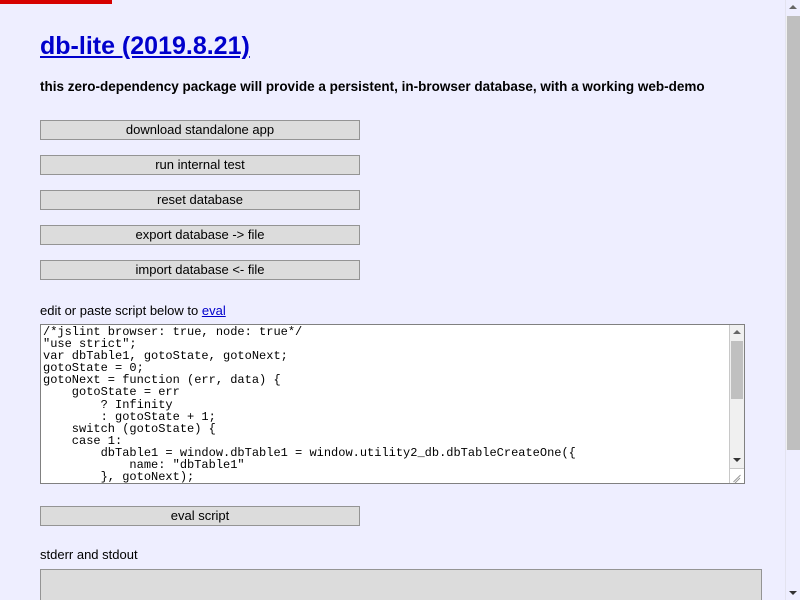 Image resolution: width=800 pixels, height=600 pixels. Describe the element at coordinates (736, 475) in the screenshot. I see `resize-grip-icon` at that location.